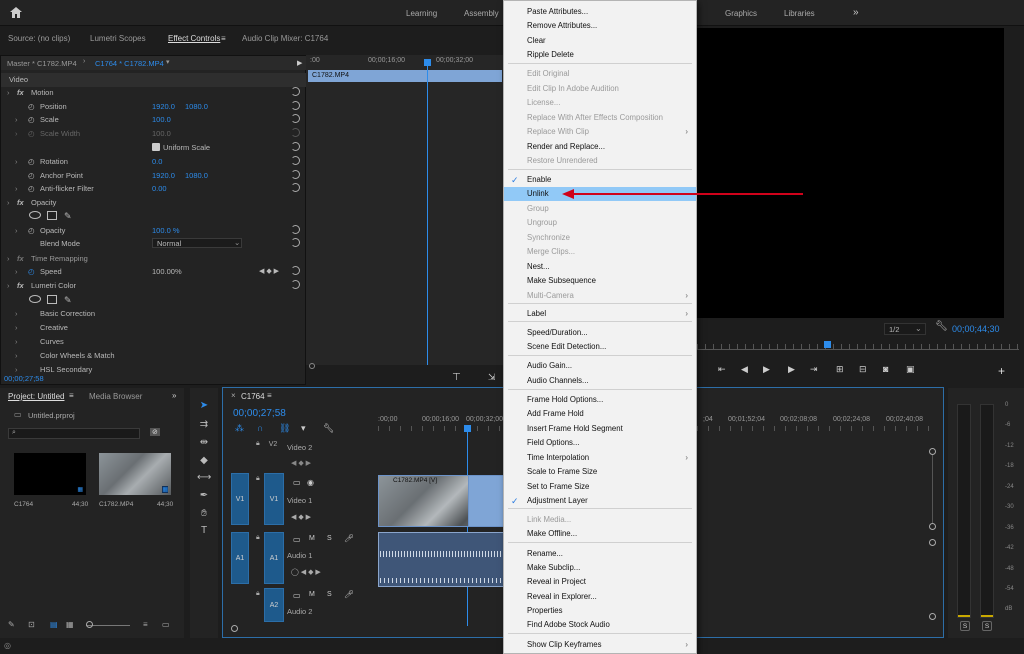  Describe the element at coordinates (174, 395) in the screenshot. I see `panel-overflow-icon: »` at that location.